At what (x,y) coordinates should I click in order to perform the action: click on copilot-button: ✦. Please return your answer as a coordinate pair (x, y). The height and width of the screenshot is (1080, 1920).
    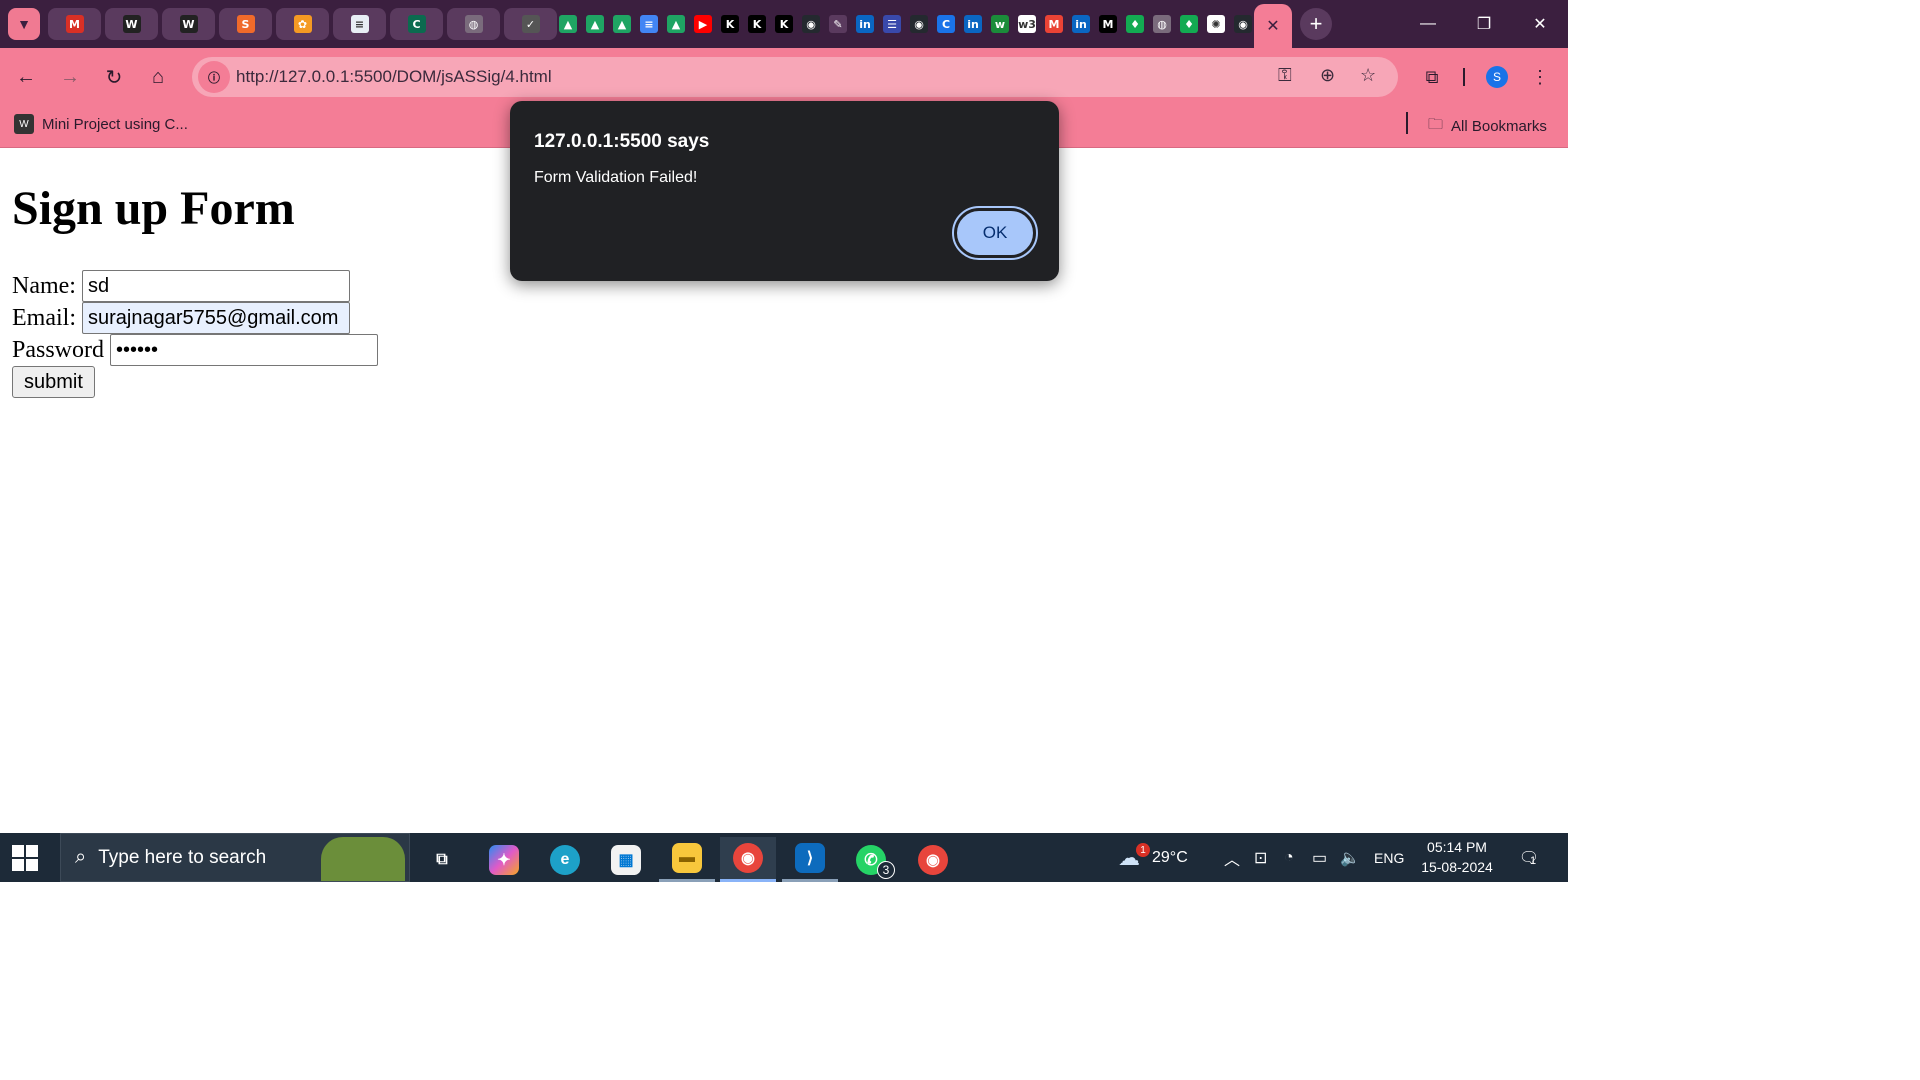
    Looking at the image, I should click on (504, 859).